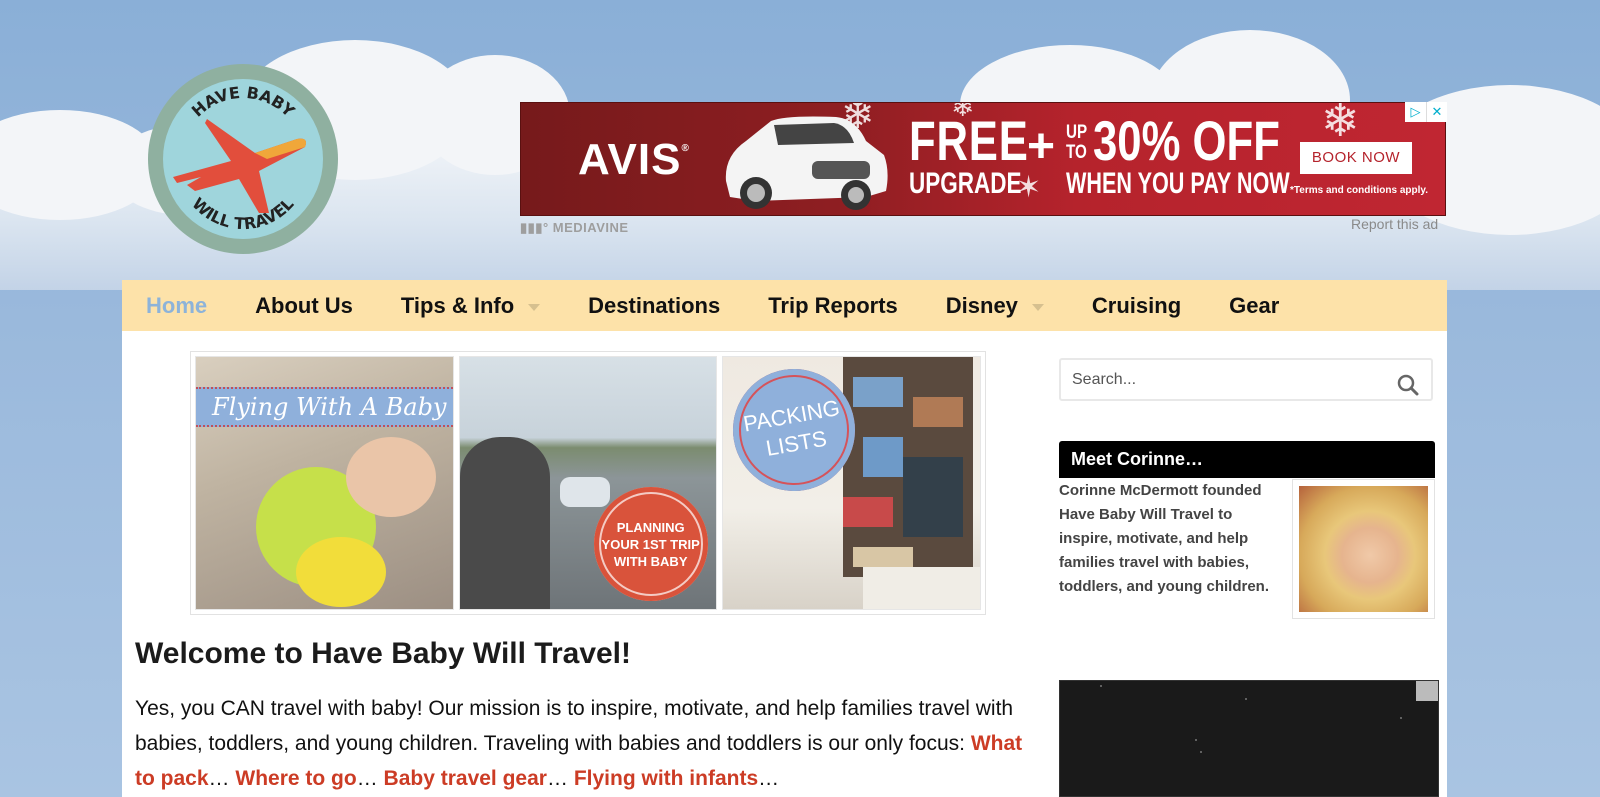 The image size is (1600, 797). I want to click on nav-item-about-us: About Us, so click(304, 306).